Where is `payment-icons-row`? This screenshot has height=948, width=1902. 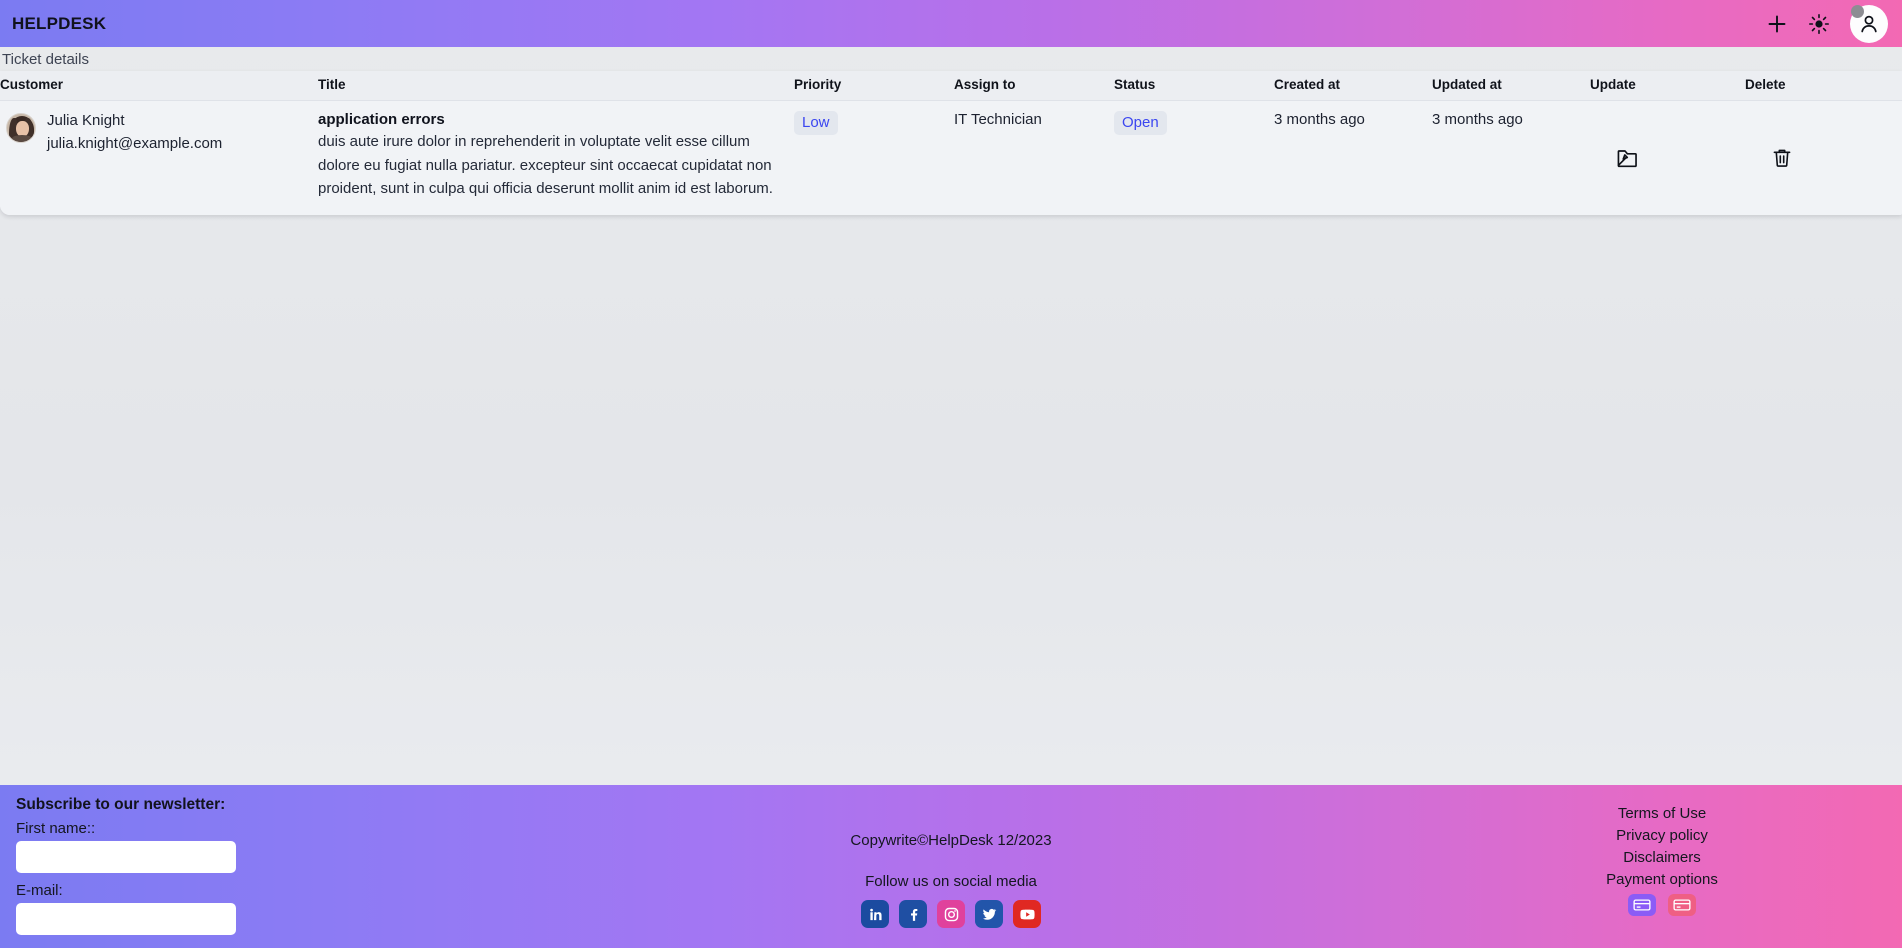
payment-icons-row is located at coordinates (1662, 905).